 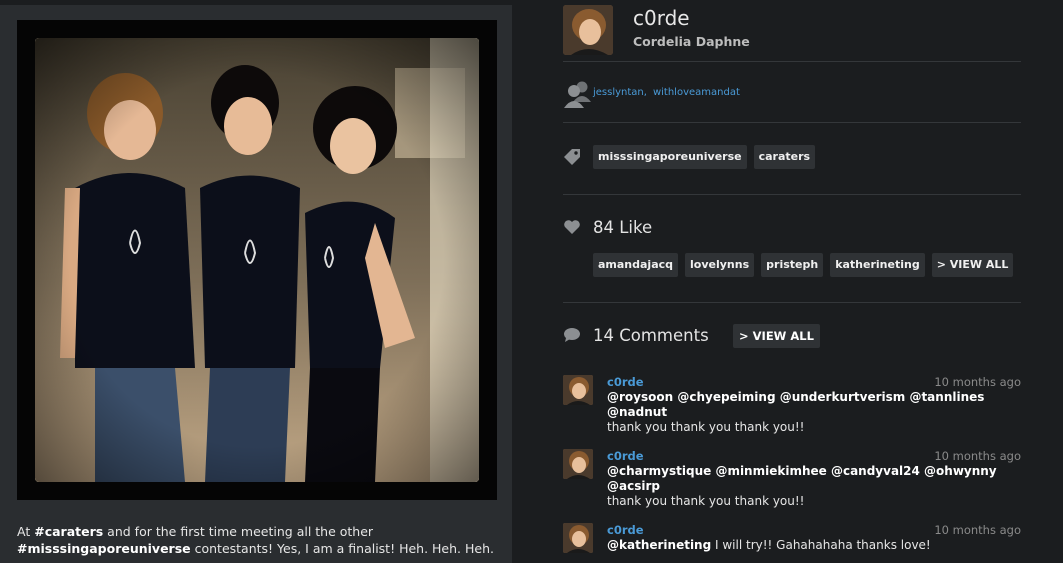 I want to click on caption-hashtag-misssingaporeuniverse: #misssingaporeuniverse, so click(x=104, y=548).